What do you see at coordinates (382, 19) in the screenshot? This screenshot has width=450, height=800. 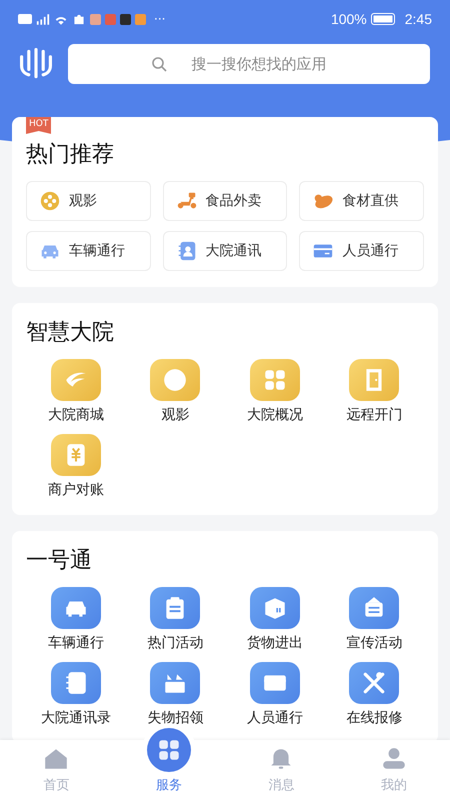 I see `battery-icon` at bounding box center [382, 19].